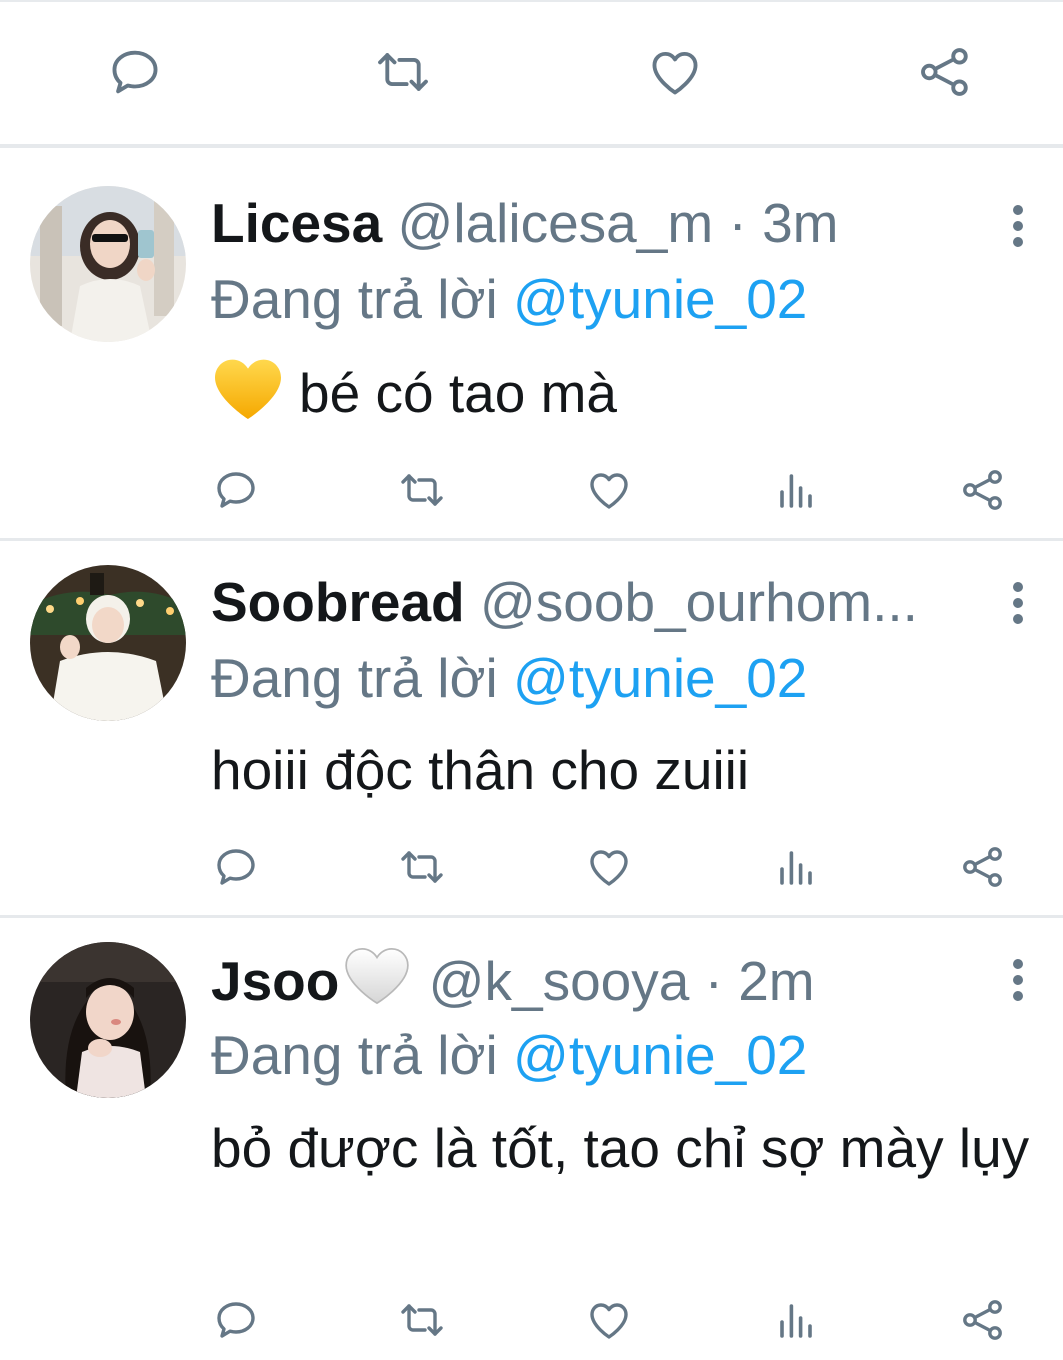 Image resolution: width=1063 pixels, height=1360 pixels. I want to click on display-name: Licesa, so click(296, 223).